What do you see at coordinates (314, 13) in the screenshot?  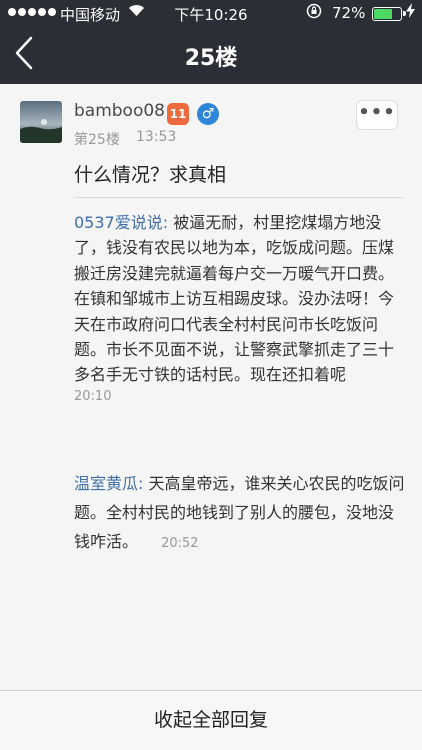 I see `rotation-lock-icon` at bounding box center [314, 13].